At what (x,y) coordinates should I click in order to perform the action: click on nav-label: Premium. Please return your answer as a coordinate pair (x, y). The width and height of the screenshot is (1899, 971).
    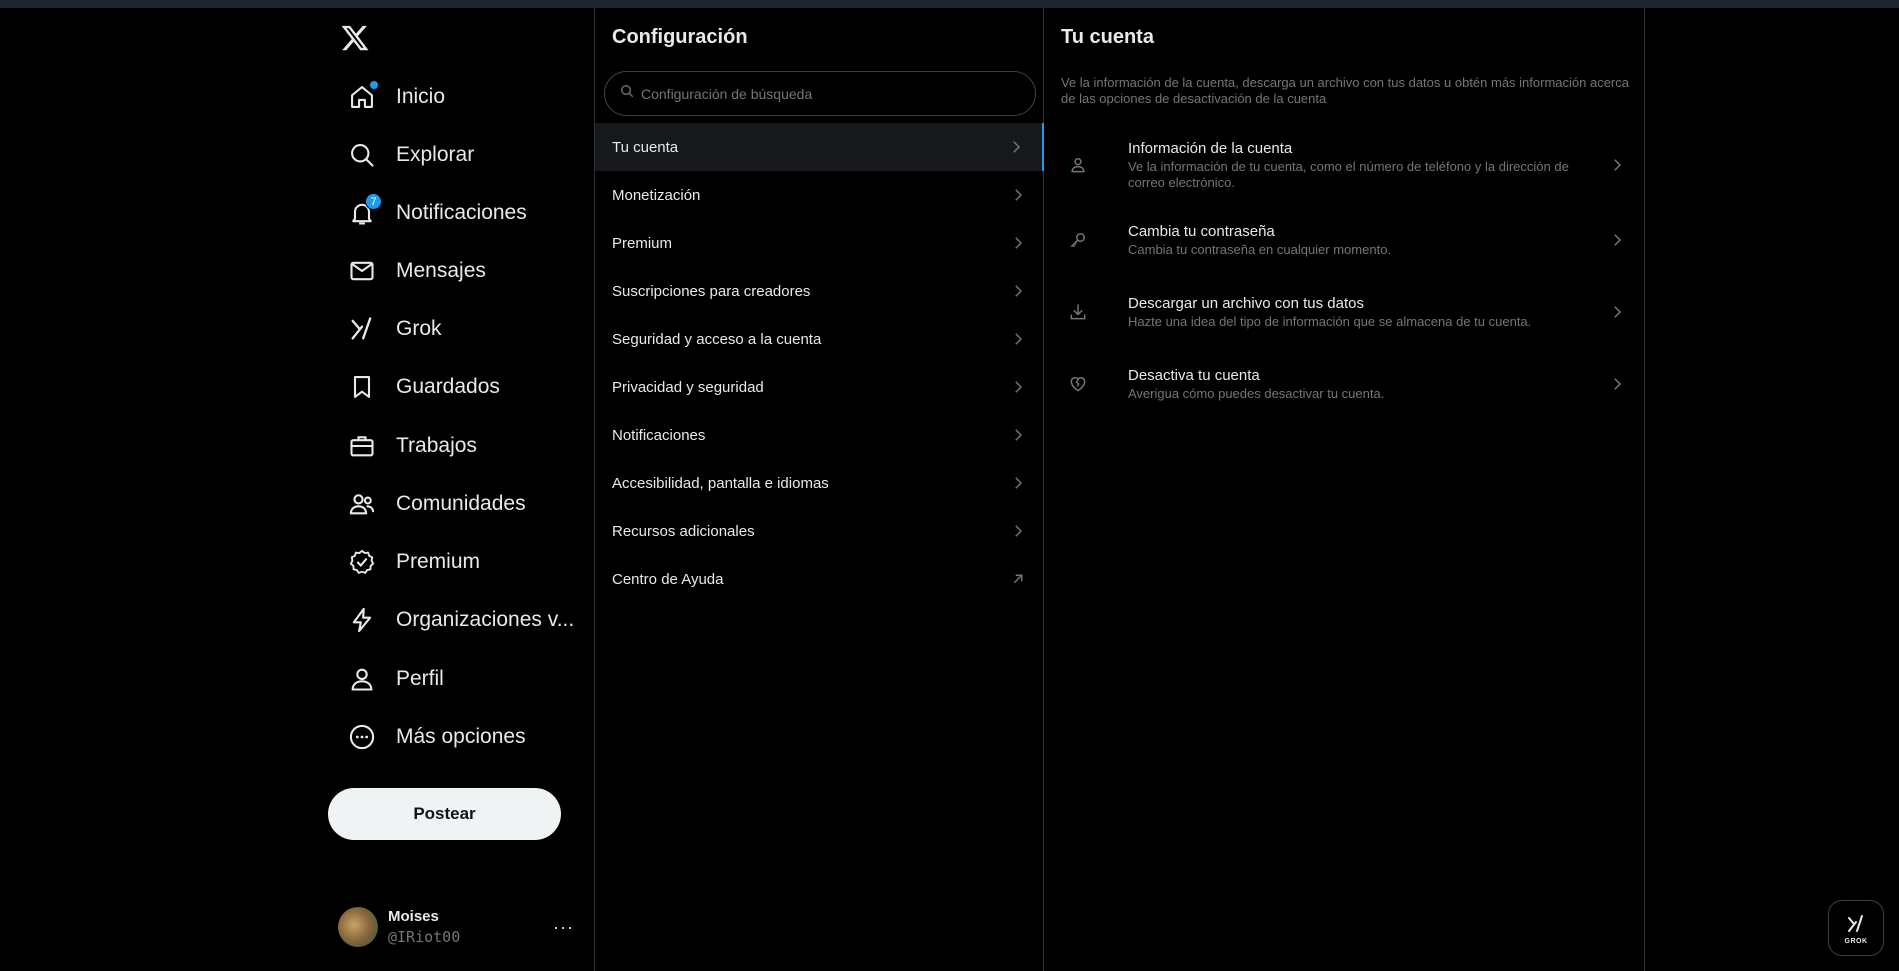
    Looking at the image, I should click on (438, 561).